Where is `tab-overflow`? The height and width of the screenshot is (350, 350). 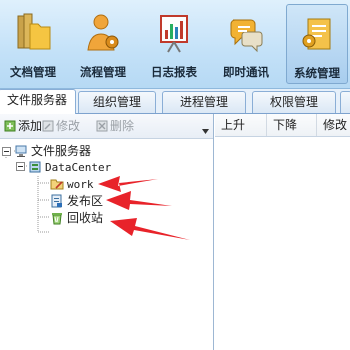
tab-overflow is located at coordinates (345, 102).